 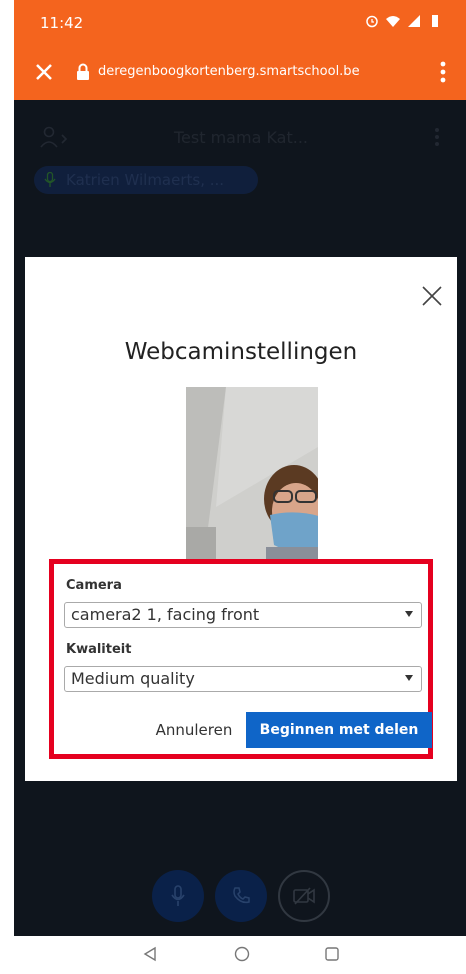 What do you see at coordinates (339, 730) in the screenshot?
I see `start-sharing-button: Beginnen met delen` at bounding box center [339, 730].